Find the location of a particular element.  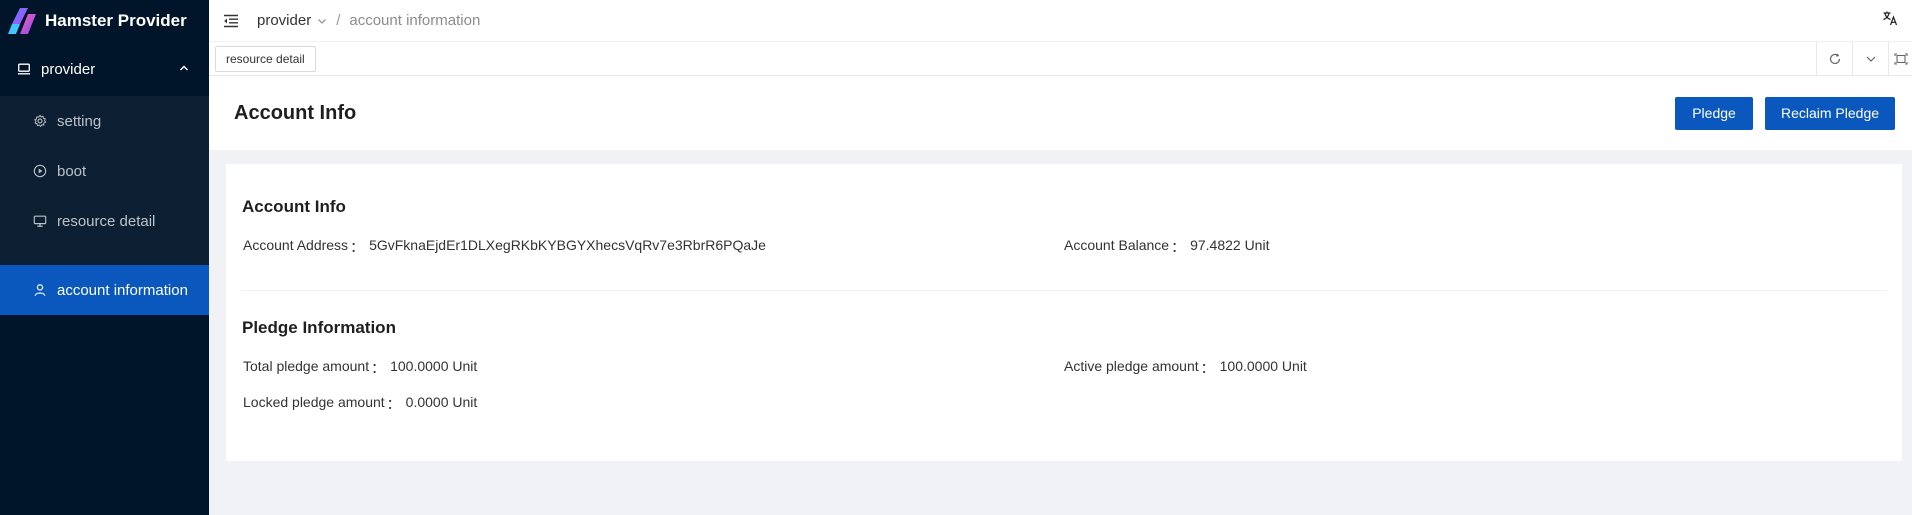

play-circle-icon is located at coordinates (39, 171).